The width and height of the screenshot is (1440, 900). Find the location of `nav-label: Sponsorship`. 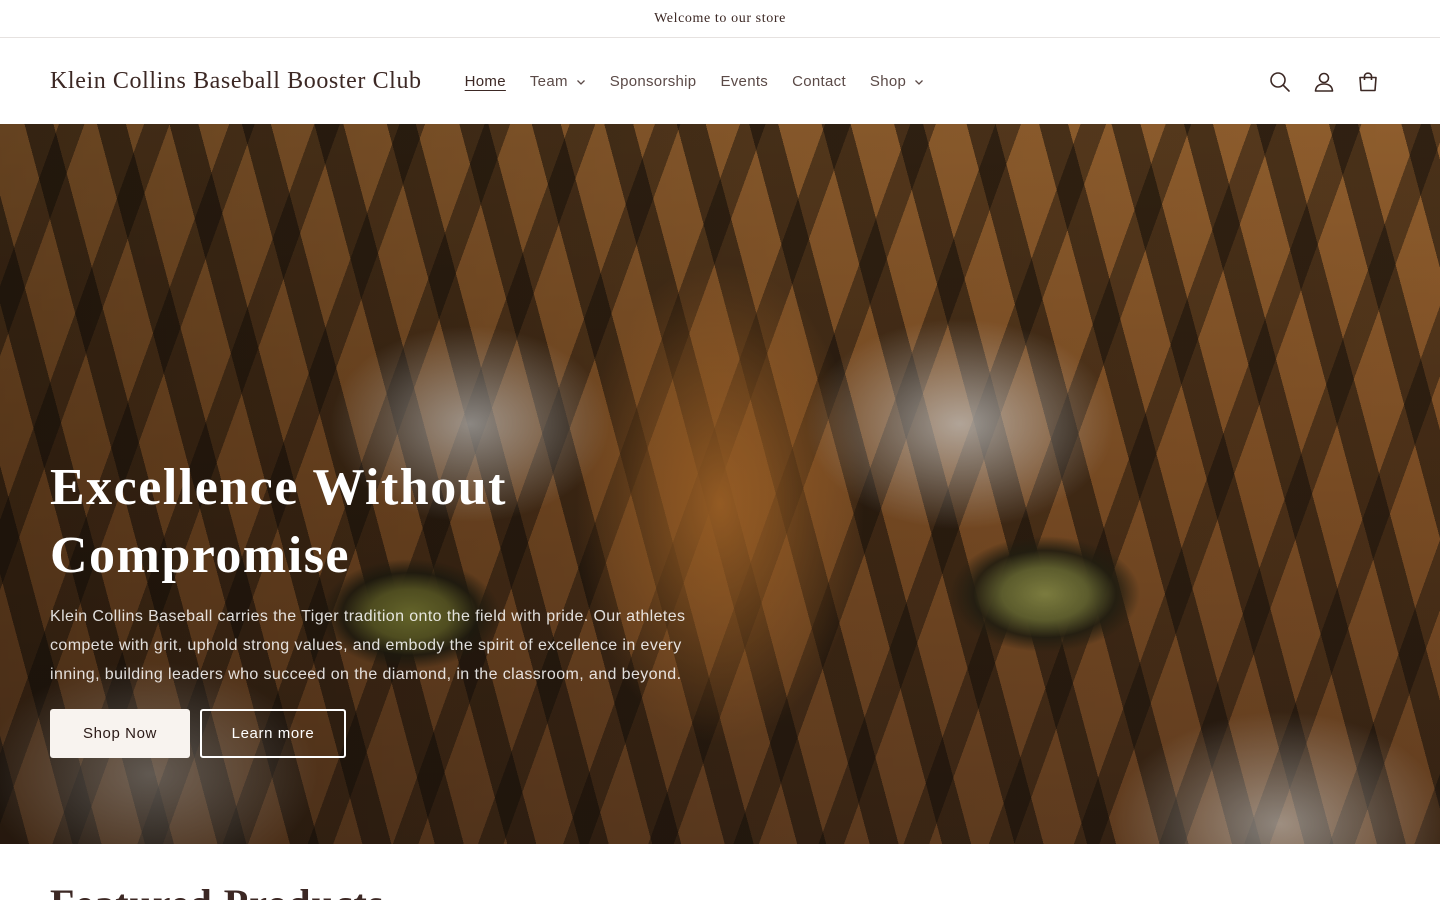

nav-label: Sponsorship is located at coordinates (653, 81).